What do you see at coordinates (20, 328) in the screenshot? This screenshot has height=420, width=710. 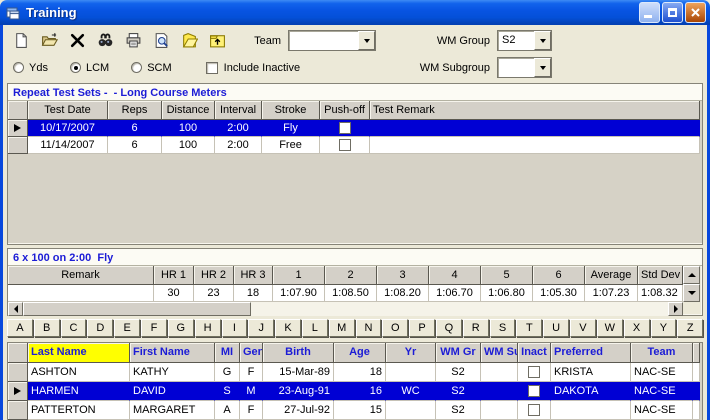 I see `alphabet-button-a: A` at bounding box center [20, 328].